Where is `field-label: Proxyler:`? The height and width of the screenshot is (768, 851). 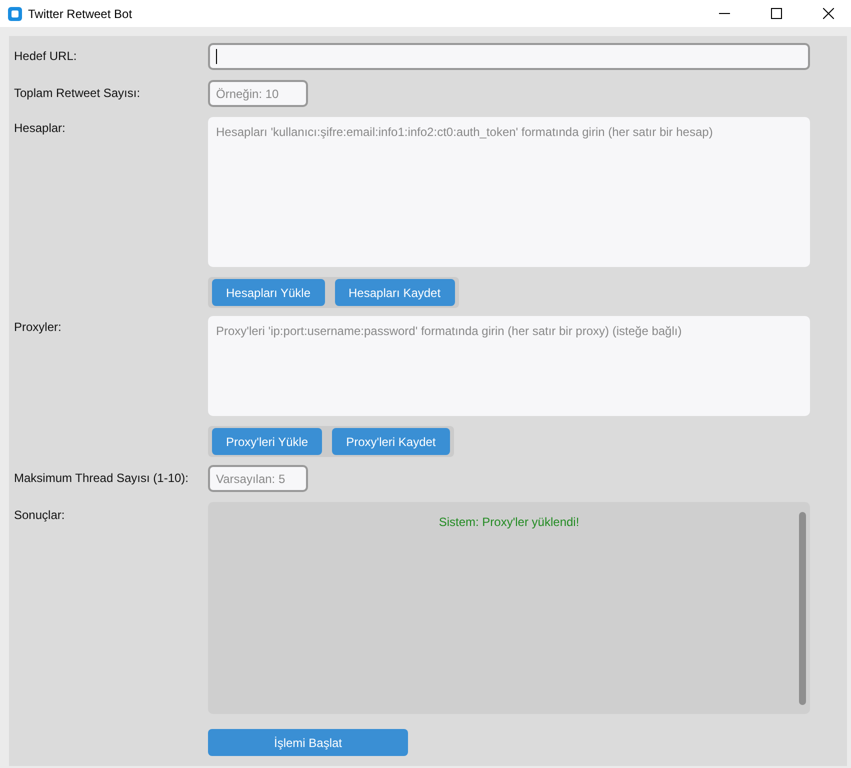
field-label: Proxyler: is located at coordinates (37, 326).